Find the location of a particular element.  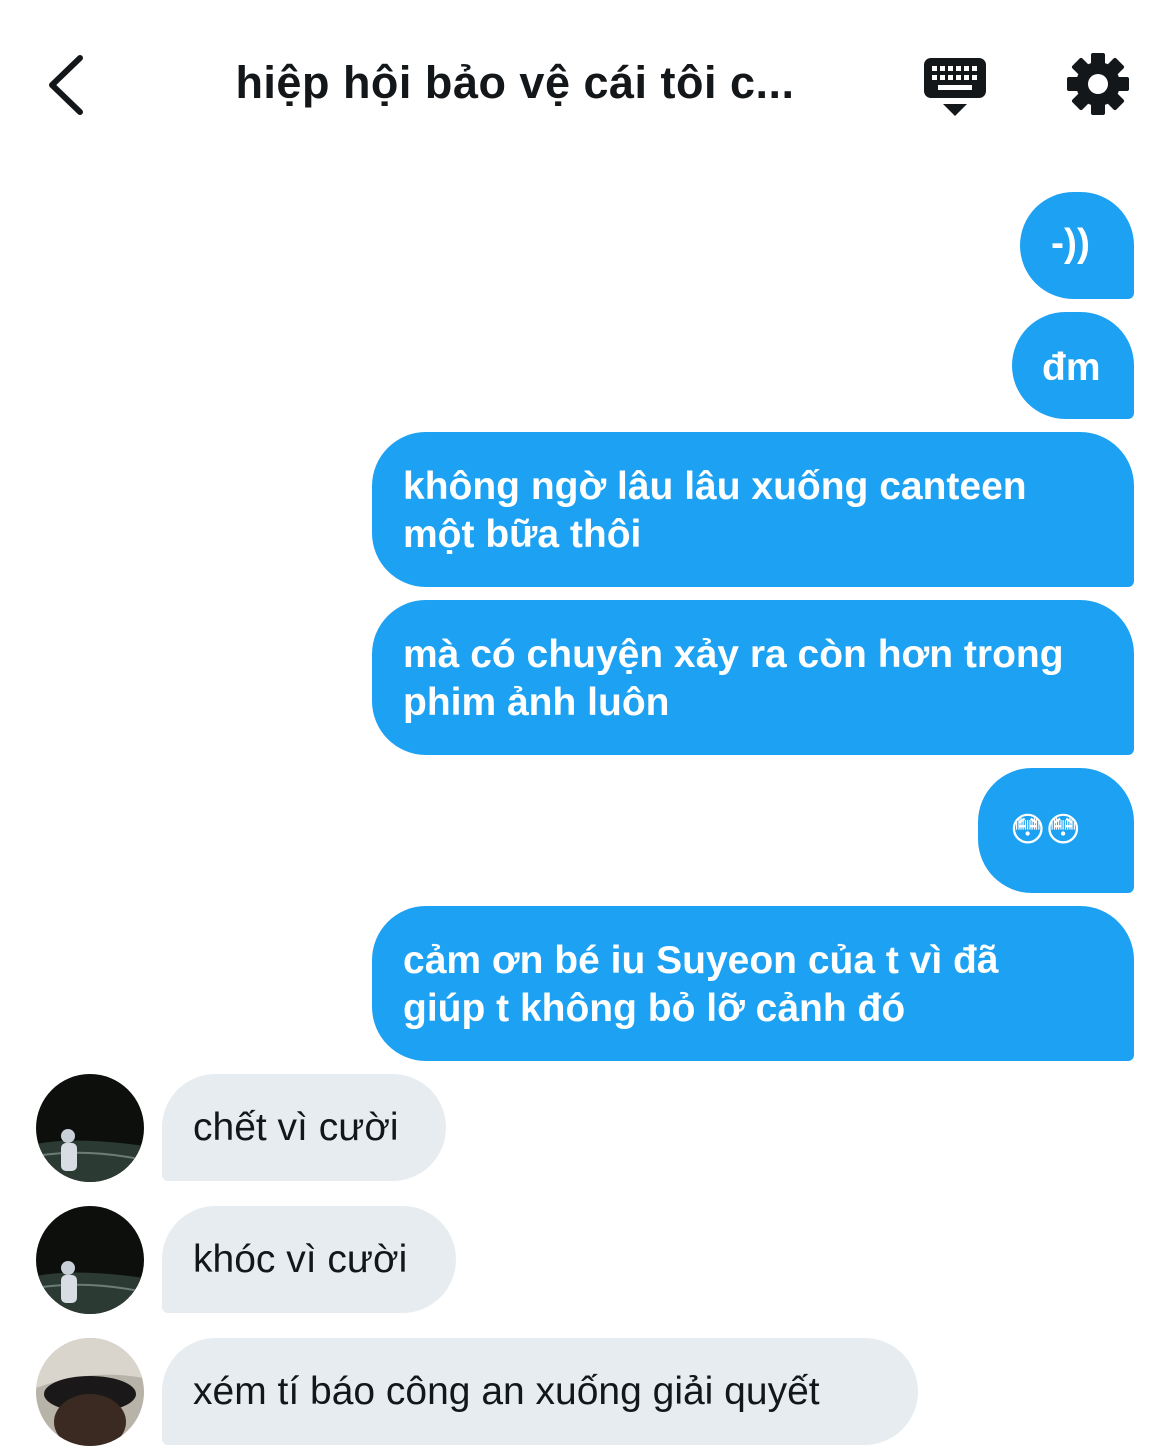

keyboard-icon is located at coordinates (955, 87).